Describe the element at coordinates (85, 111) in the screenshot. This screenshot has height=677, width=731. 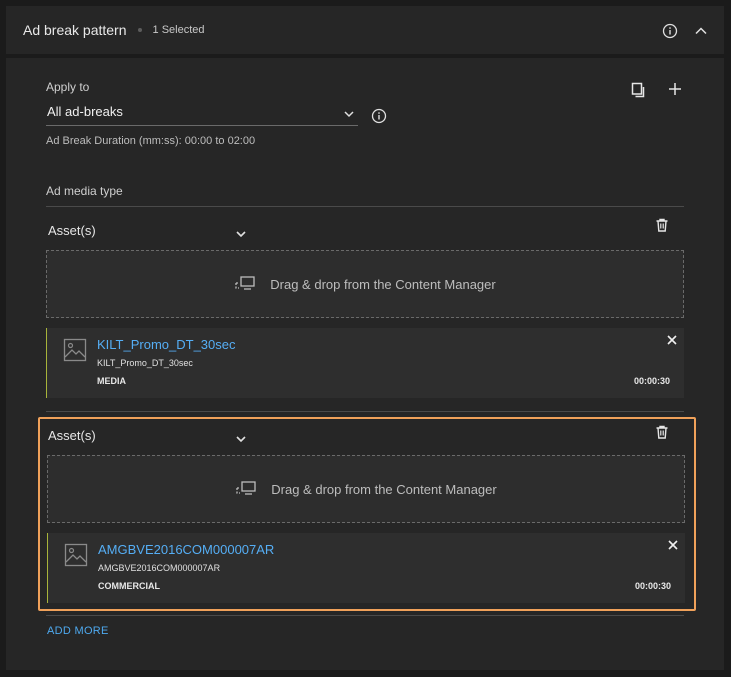
I see `apply-to-value: All ad-breaks` at that location.